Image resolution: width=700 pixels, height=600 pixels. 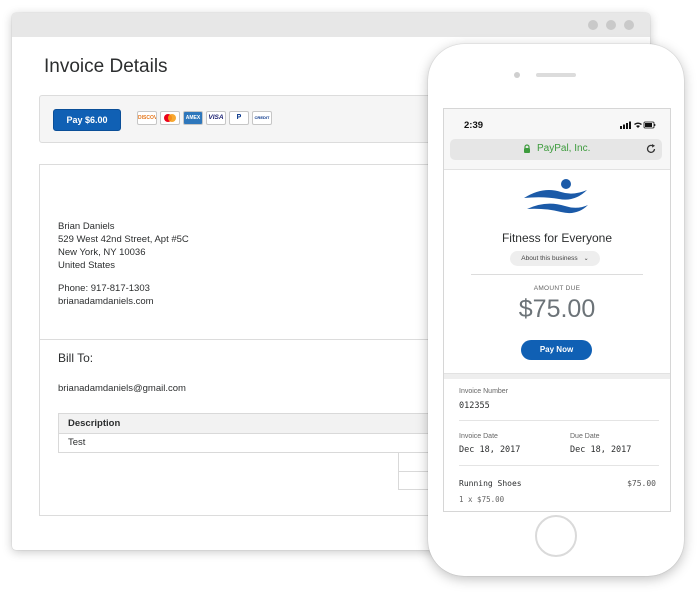 I want to click on amount-due-value: $75.00, so click(x=557, y=309).